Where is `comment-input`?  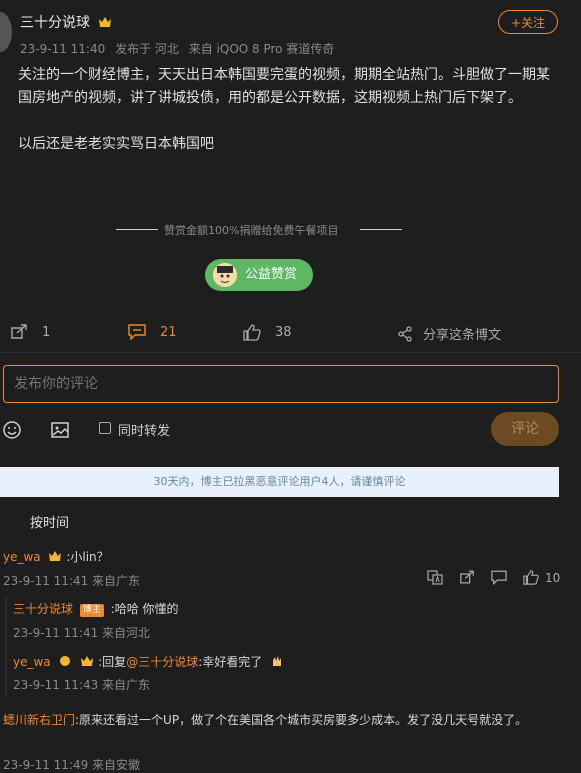
comment-input is located at coordinates (281, 384).